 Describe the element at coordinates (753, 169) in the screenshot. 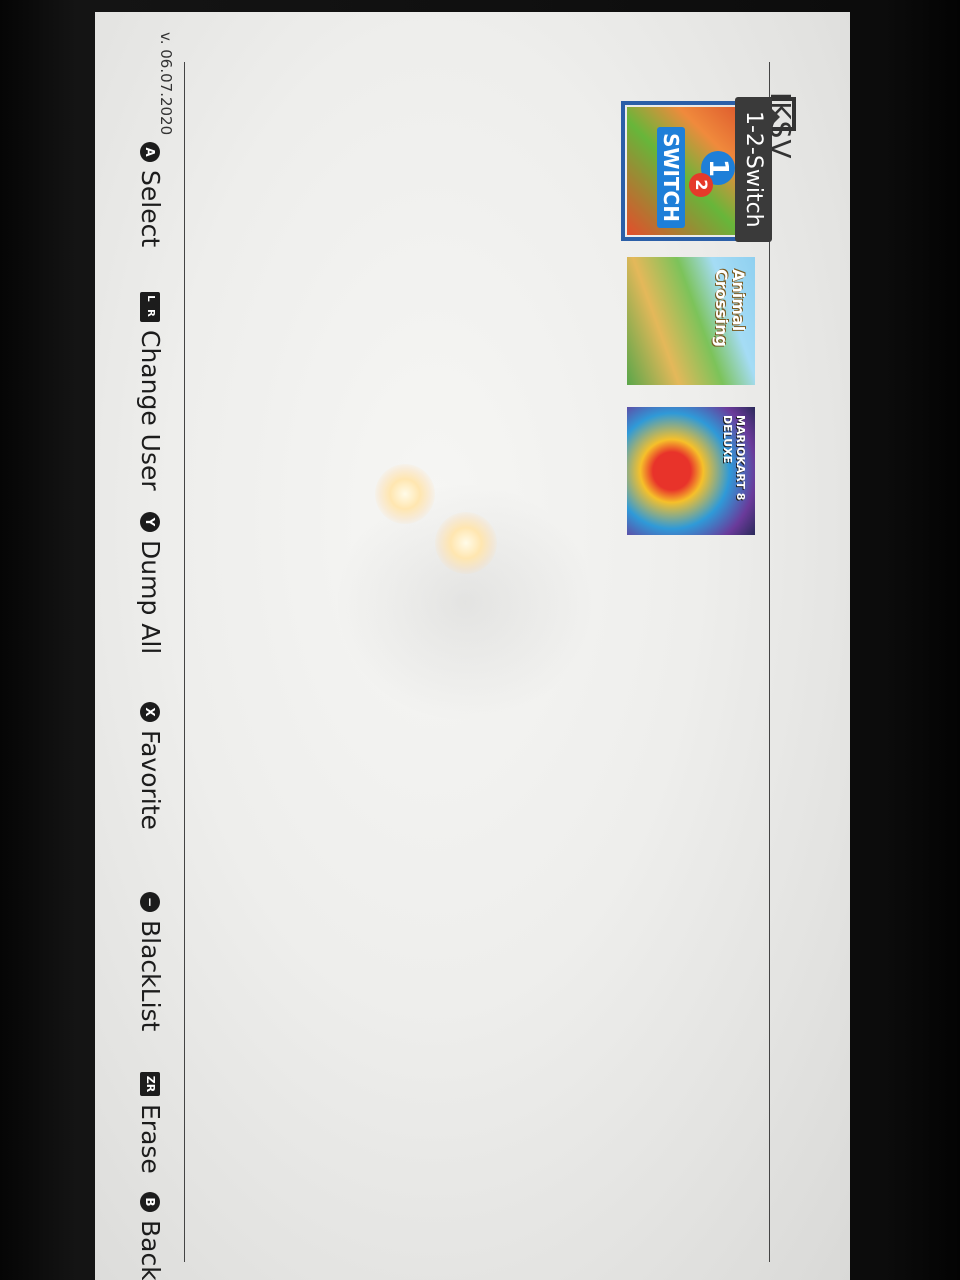

I see `selected-title-tooltip: 1-2-Switch` at that location.